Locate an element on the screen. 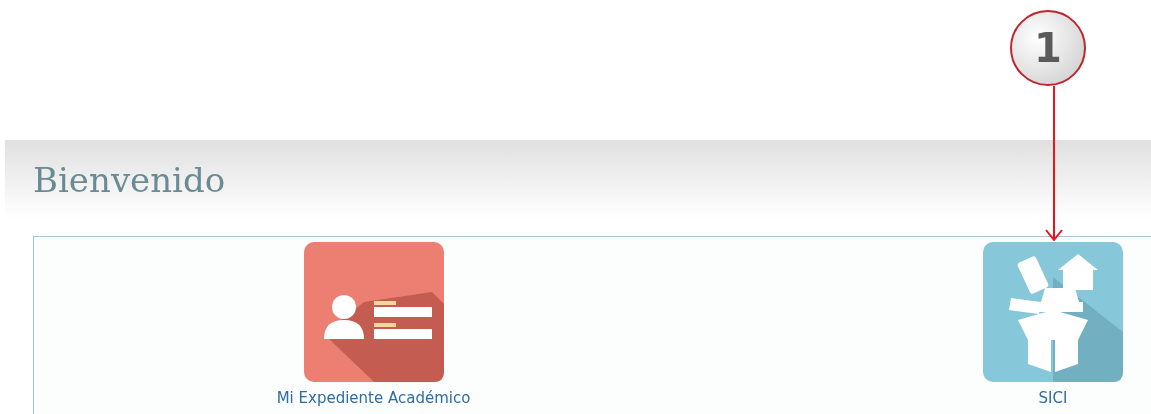 This screenshot has width=1151, height=414. app-link: Mi Expediente Académico is located at coordinates (373, 324).